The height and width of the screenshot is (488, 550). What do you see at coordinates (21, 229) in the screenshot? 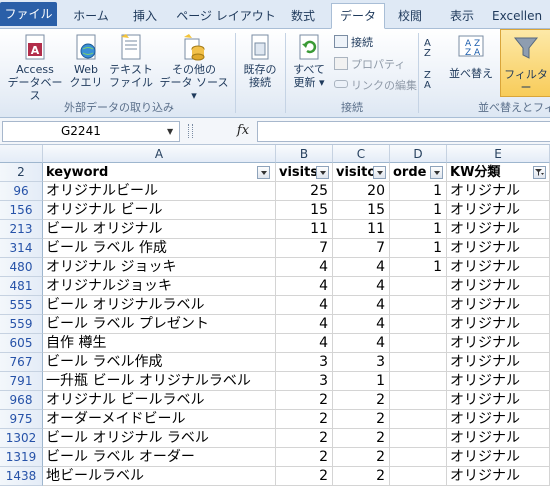
I see `row-header: 213` at bounding box center [21, 229].